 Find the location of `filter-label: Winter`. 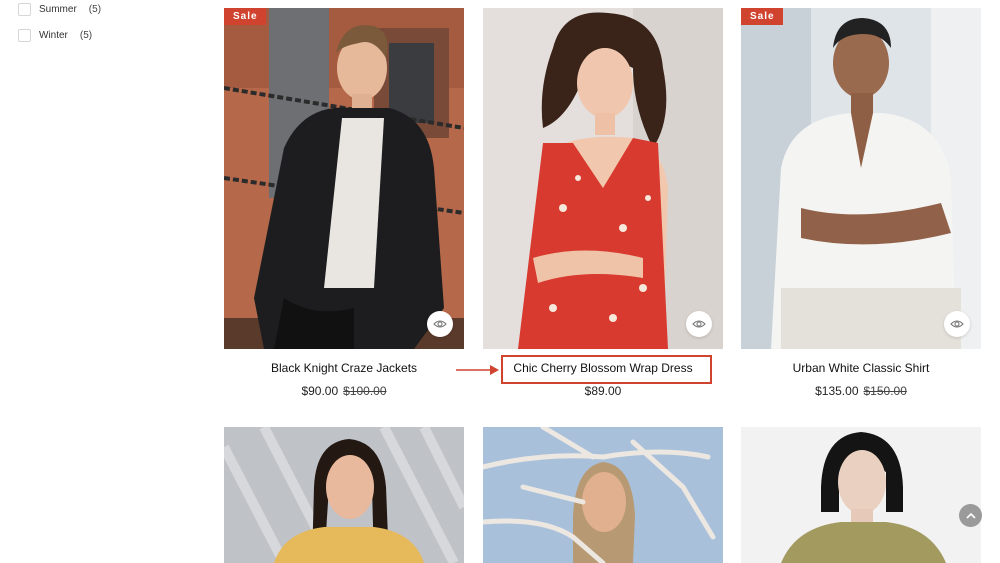

filter-label: Winter is located at coordinates (53, 35).